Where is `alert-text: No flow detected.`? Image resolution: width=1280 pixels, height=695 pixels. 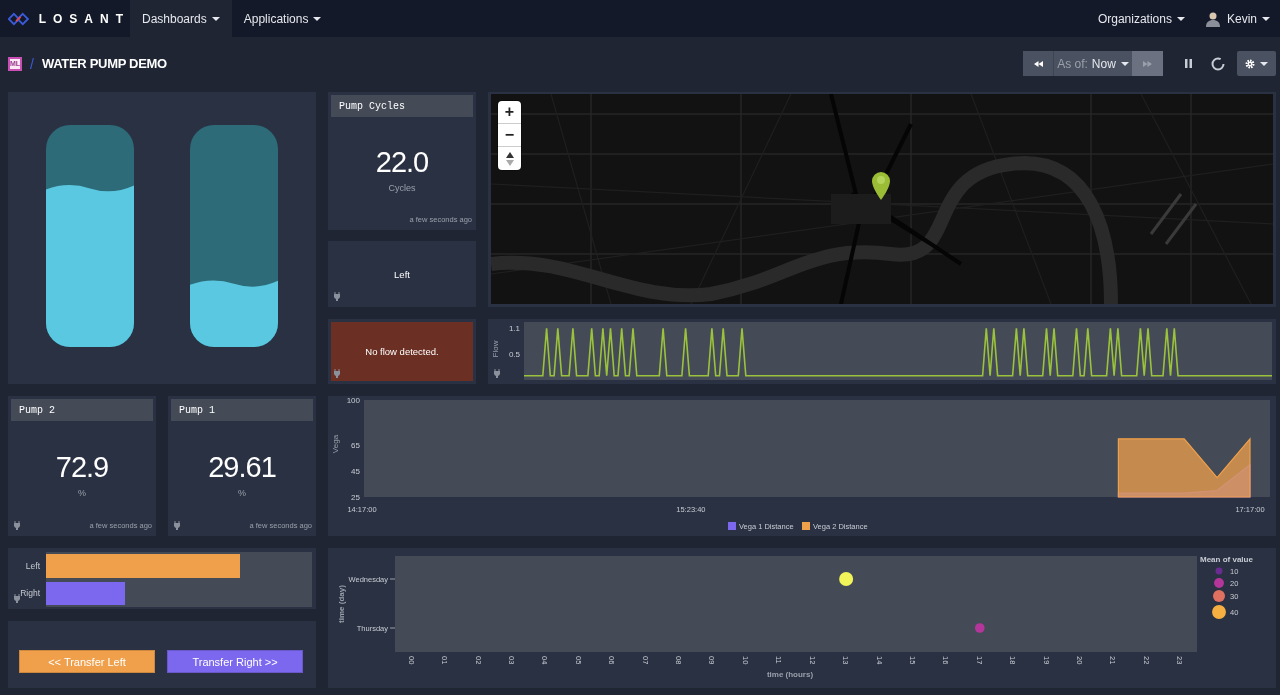
alert-text: No flow detected. is located at coordinates (402, 351).